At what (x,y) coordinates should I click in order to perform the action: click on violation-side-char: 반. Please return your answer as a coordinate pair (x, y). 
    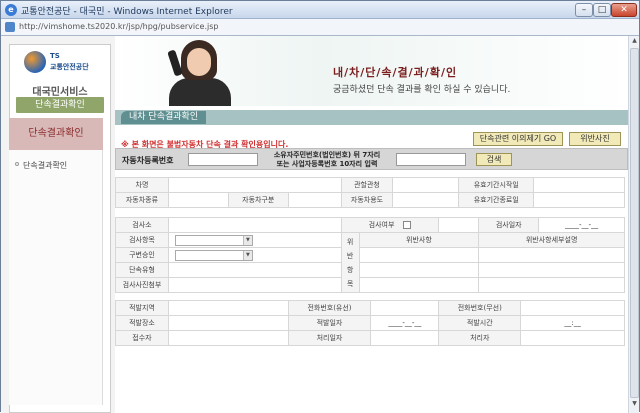
    Looking at the image, I should click on (350, 255).